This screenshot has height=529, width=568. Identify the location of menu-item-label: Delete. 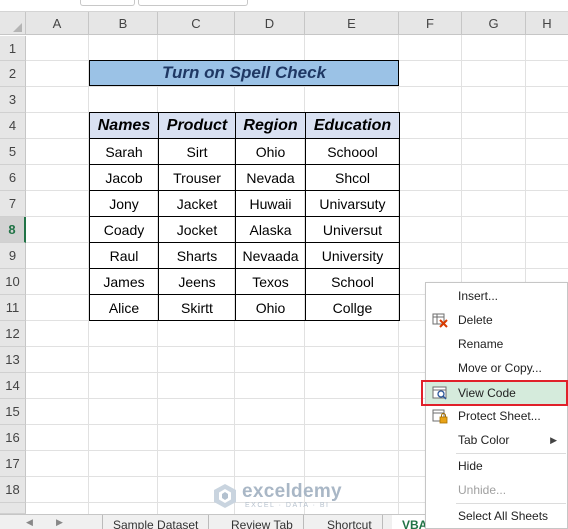
(475, 320).